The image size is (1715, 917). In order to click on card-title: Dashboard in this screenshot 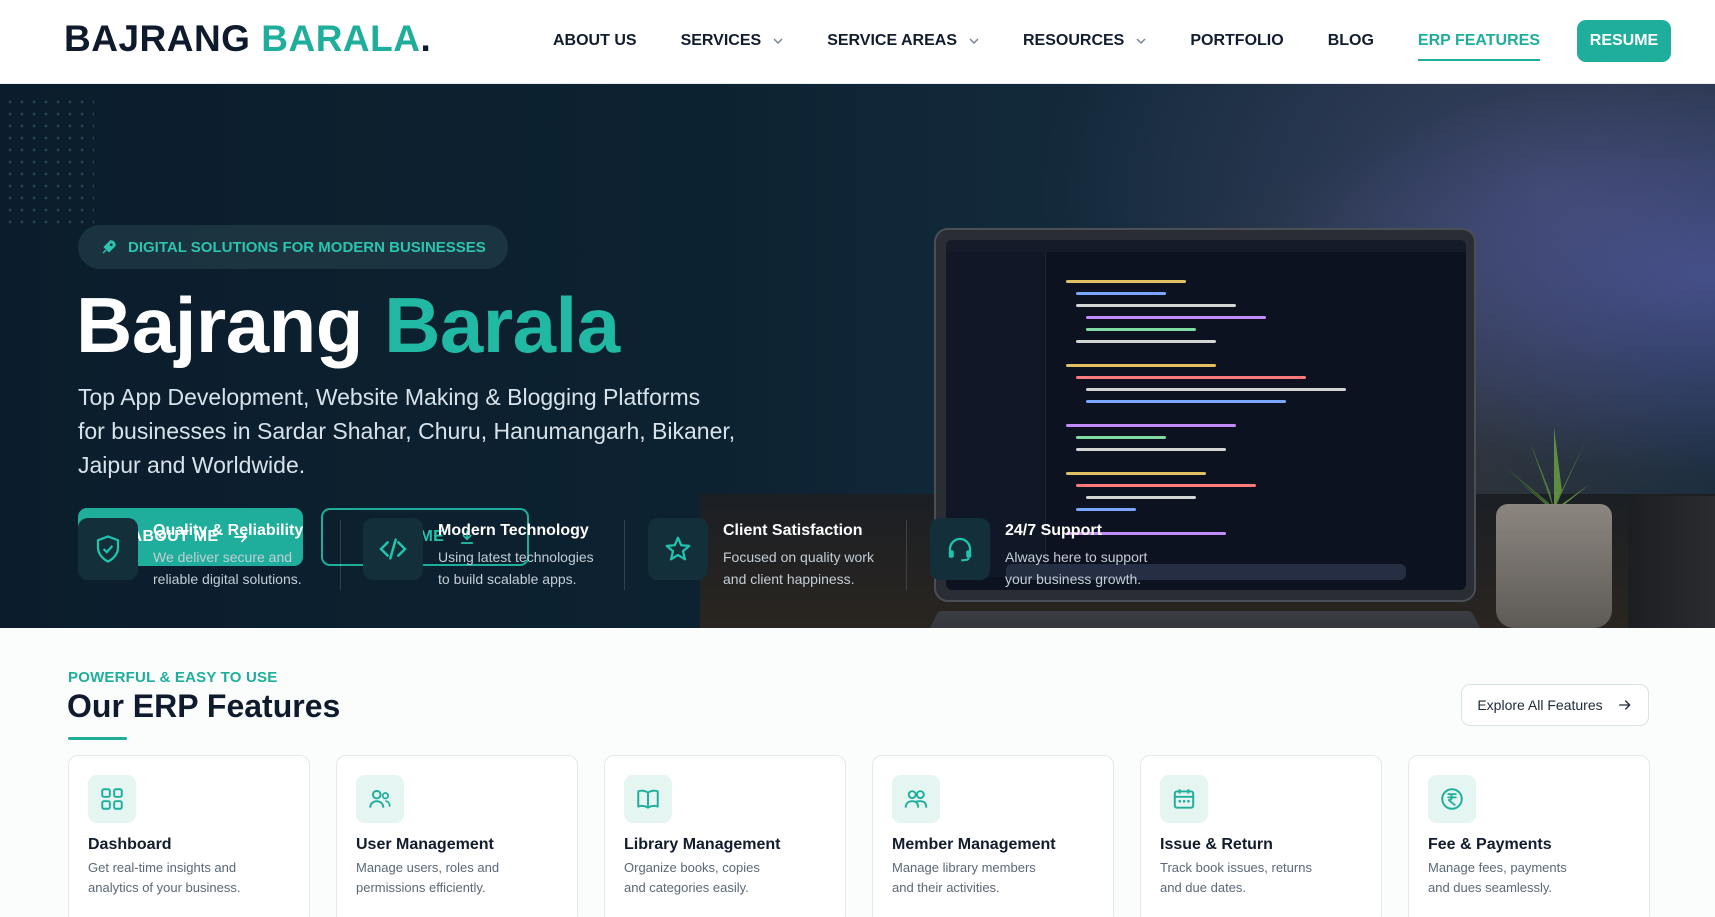, I will do `click(130, 844)`.